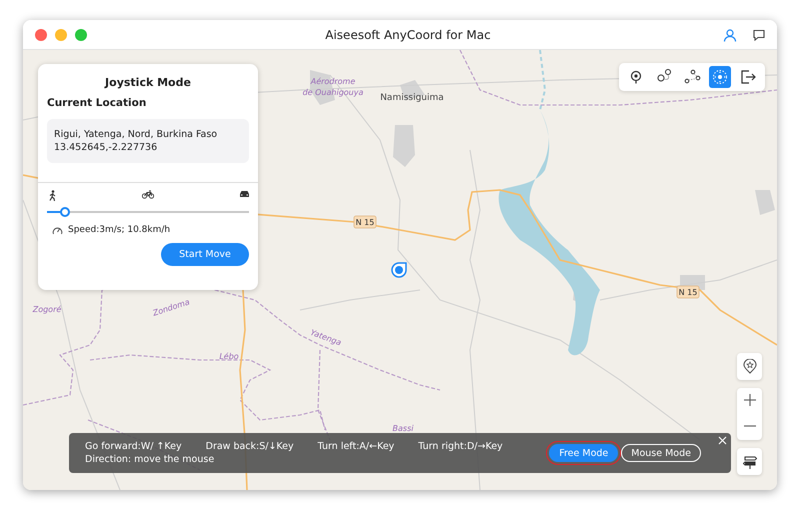  What do you see at coordinates (759, 34) in the screenshot?
I see `message-icon` at bounding box center [759, 34].